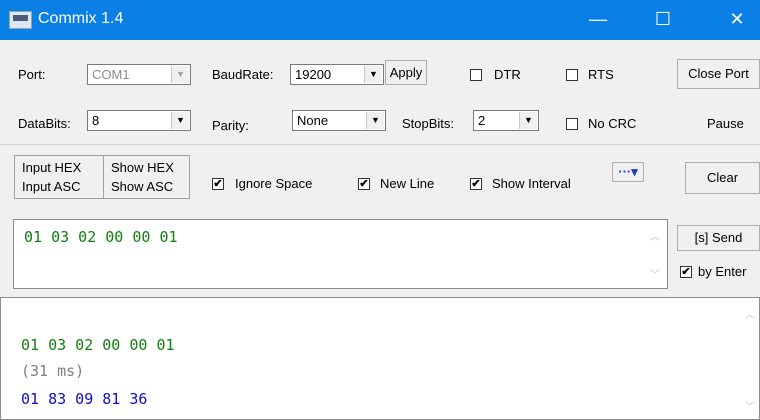  What do you see at coordinates (722, 271) in the screenshot?
I see `by-enter-label: by Enter` at bounding box center [722, 271].